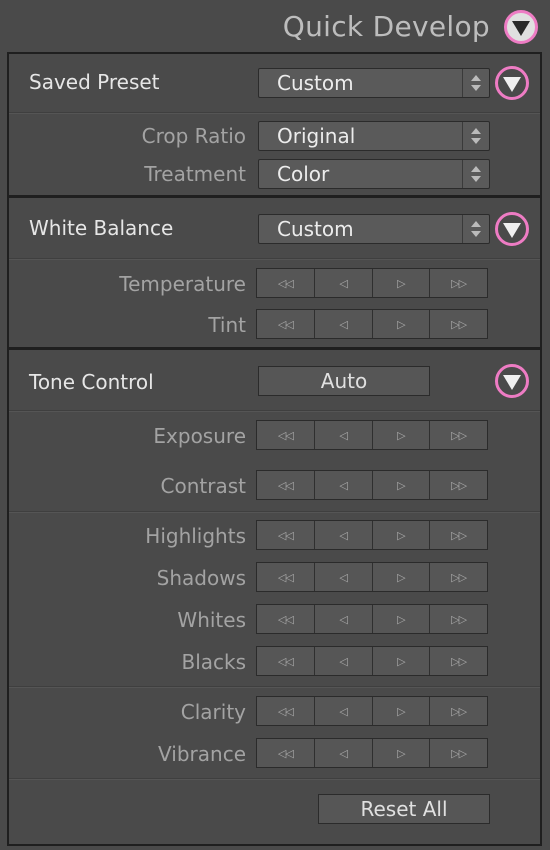 Image resolution: width=550 pixels, height=850 pixels. Describe the element at coordinates (202, 754) in the screenshot. I see `vibrance-label: Vibrance` at that location.